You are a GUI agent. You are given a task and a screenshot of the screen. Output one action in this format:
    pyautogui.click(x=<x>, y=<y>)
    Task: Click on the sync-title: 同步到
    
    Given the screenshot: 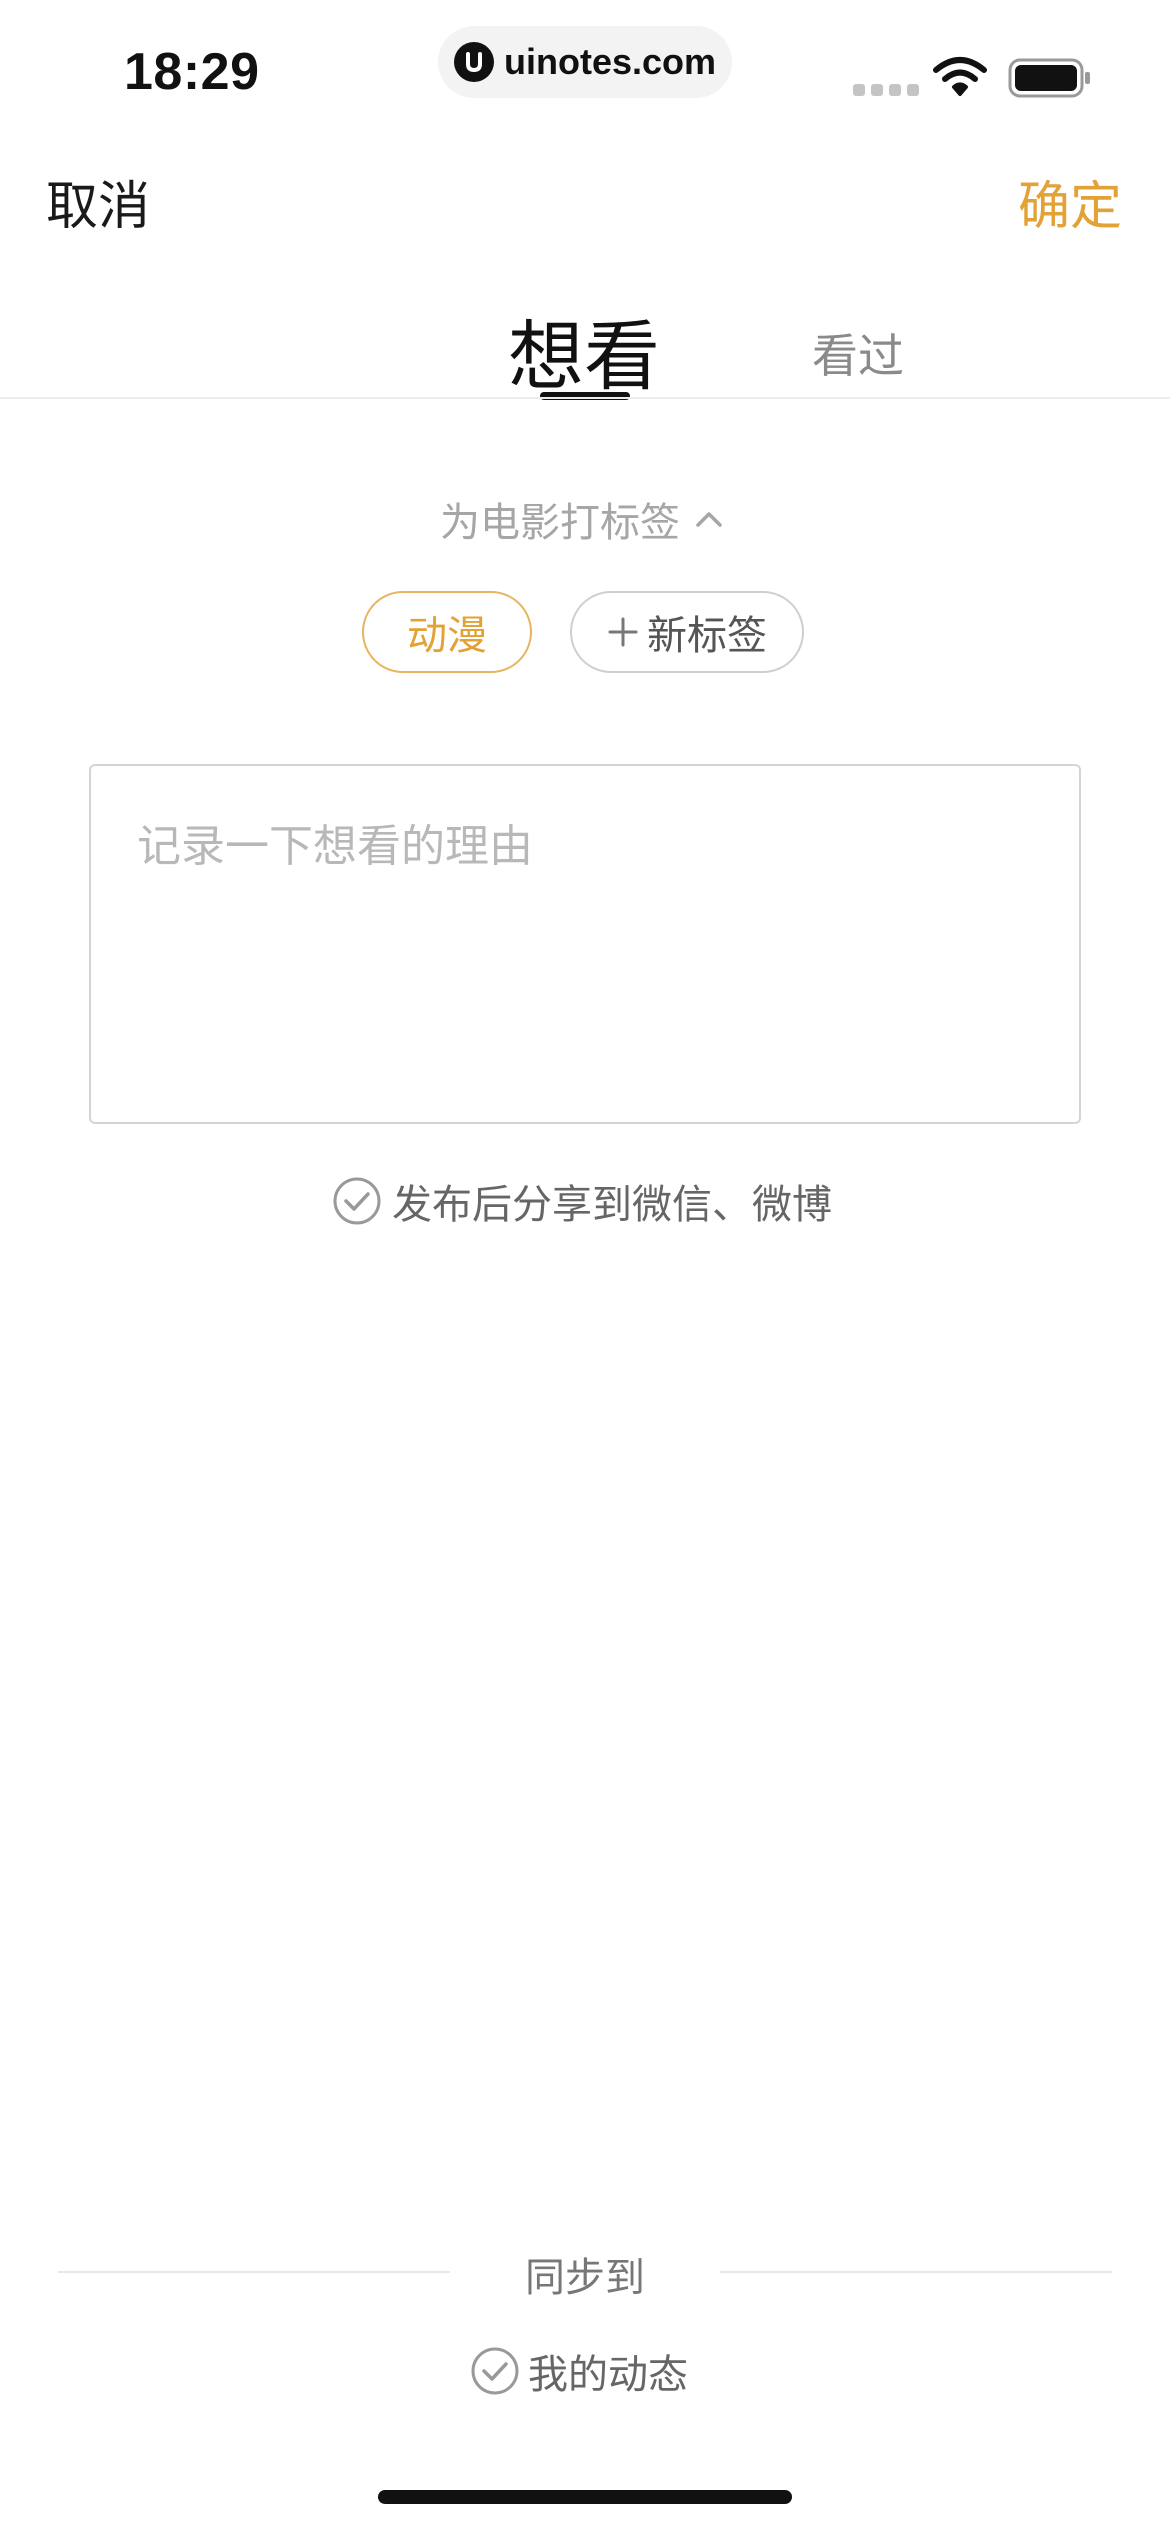 What is the action you would take?
    pyautogui.click(x=585, y=2278)
    